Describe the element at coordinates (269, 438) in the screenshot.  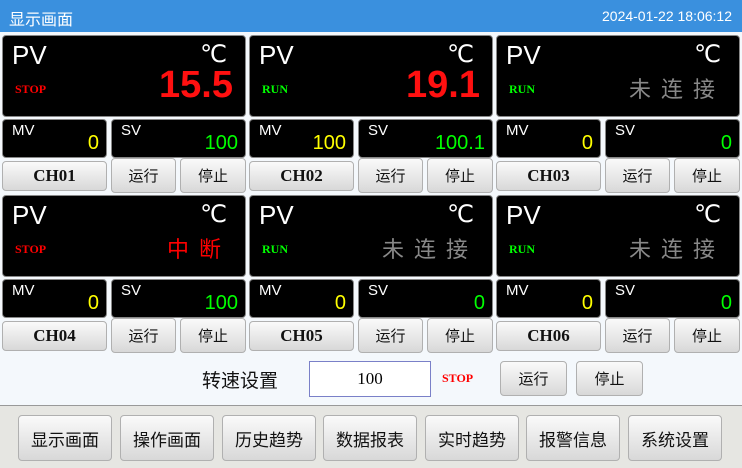
I see `nav-history-trend: 历史趋势` at that location.